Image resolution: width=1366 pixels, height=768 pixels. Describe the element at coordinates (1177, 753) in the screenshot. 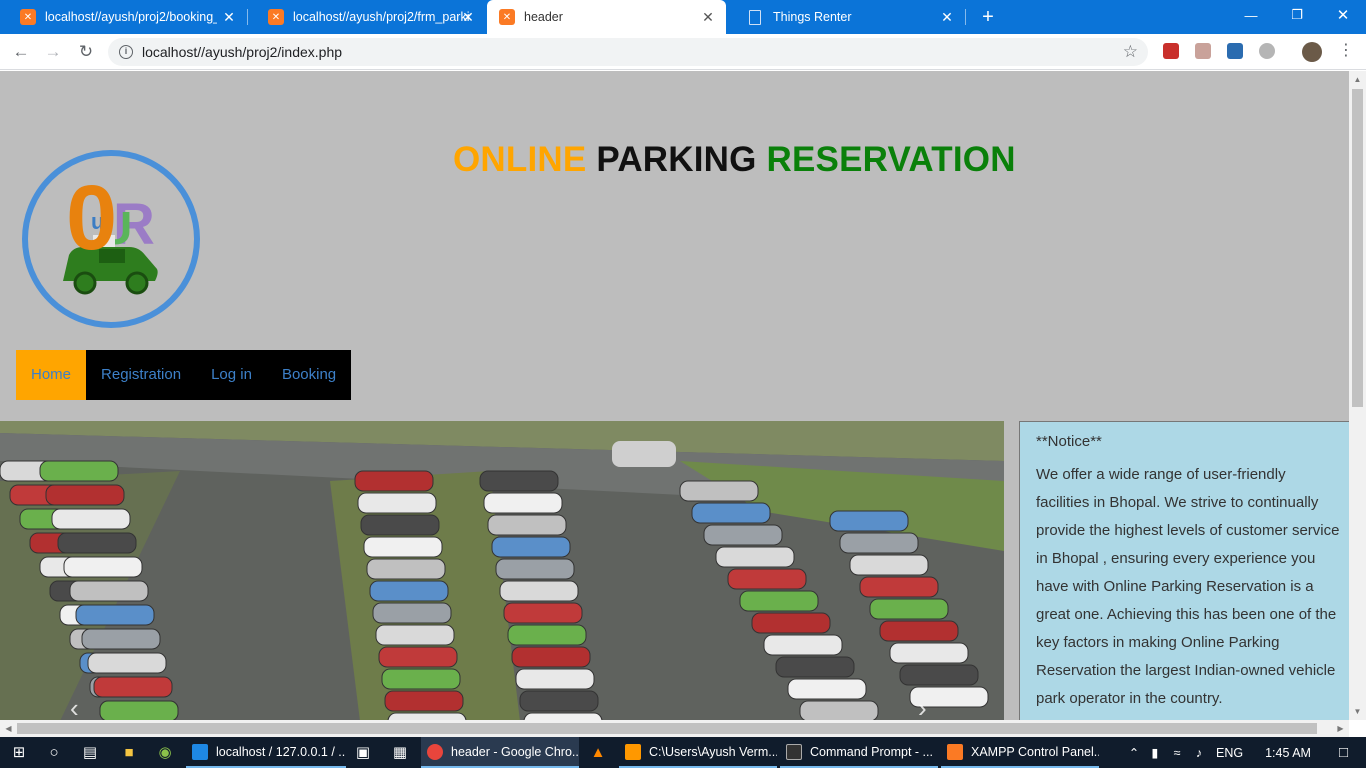

I see `wifi-icon: ≈` at that location.